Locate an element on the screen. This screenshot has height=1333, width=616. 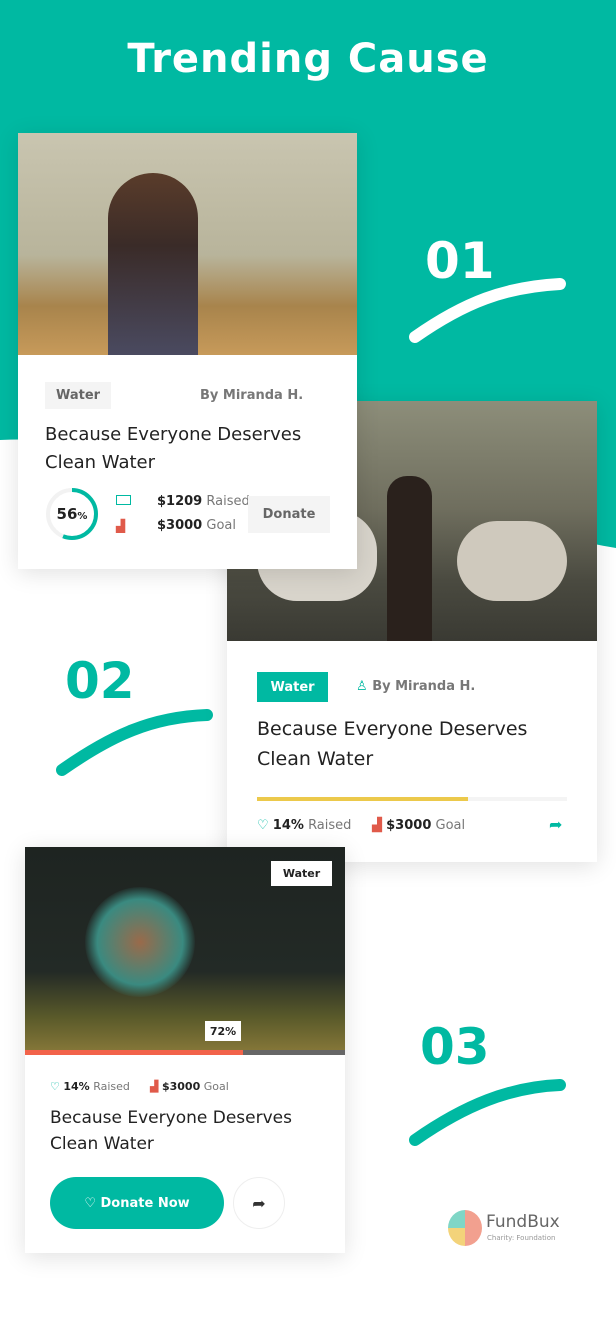
share-button: ➦ is located at coordinates (259, 1203).